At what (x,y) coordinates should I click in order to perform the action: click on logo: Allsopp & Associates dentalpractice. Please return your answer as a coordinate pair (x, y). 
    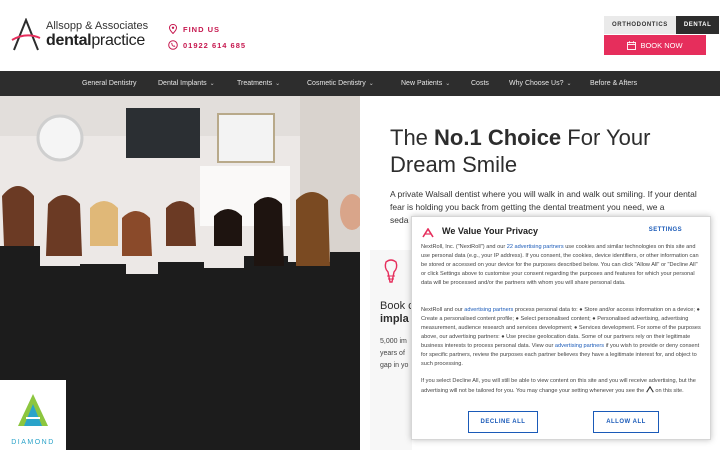
    Looking at the image, I should click on (80, 36).